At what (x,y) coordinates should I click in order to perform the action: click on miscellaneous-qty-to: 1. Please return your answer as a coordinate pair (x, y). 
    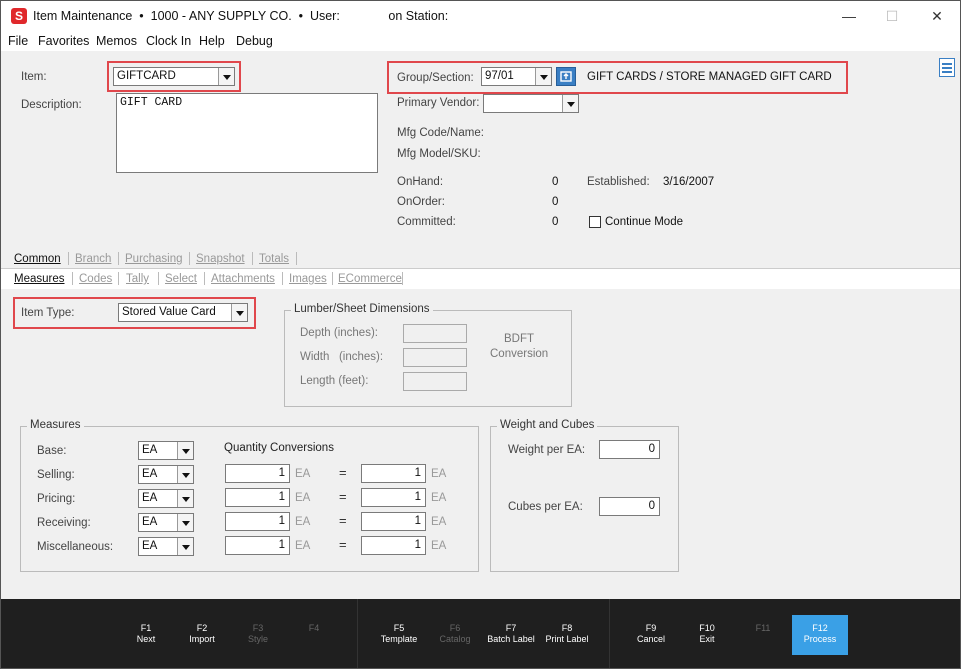
    Looking at the image, I should click on (393, 545).